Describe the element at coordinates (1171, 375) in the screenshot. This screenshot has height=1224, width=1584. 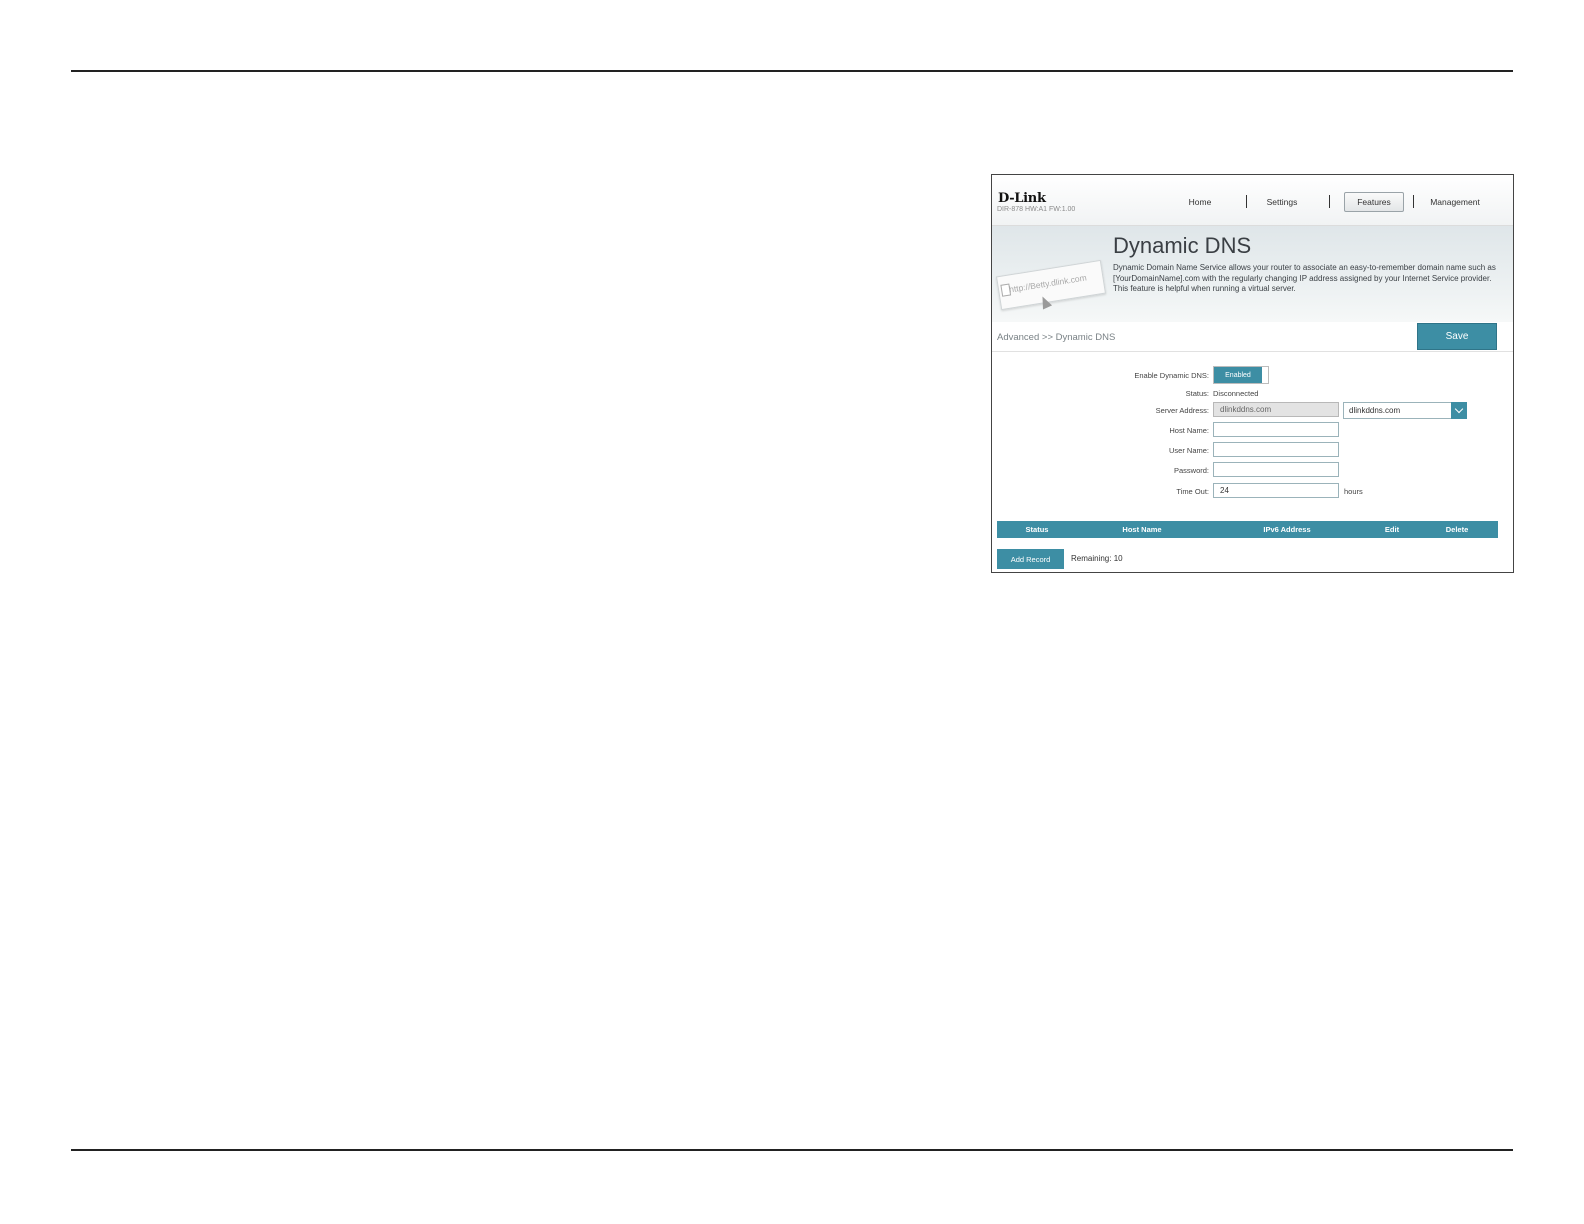
I see `enable-ddns-label: Enable Dynamic DNS:` at that location.